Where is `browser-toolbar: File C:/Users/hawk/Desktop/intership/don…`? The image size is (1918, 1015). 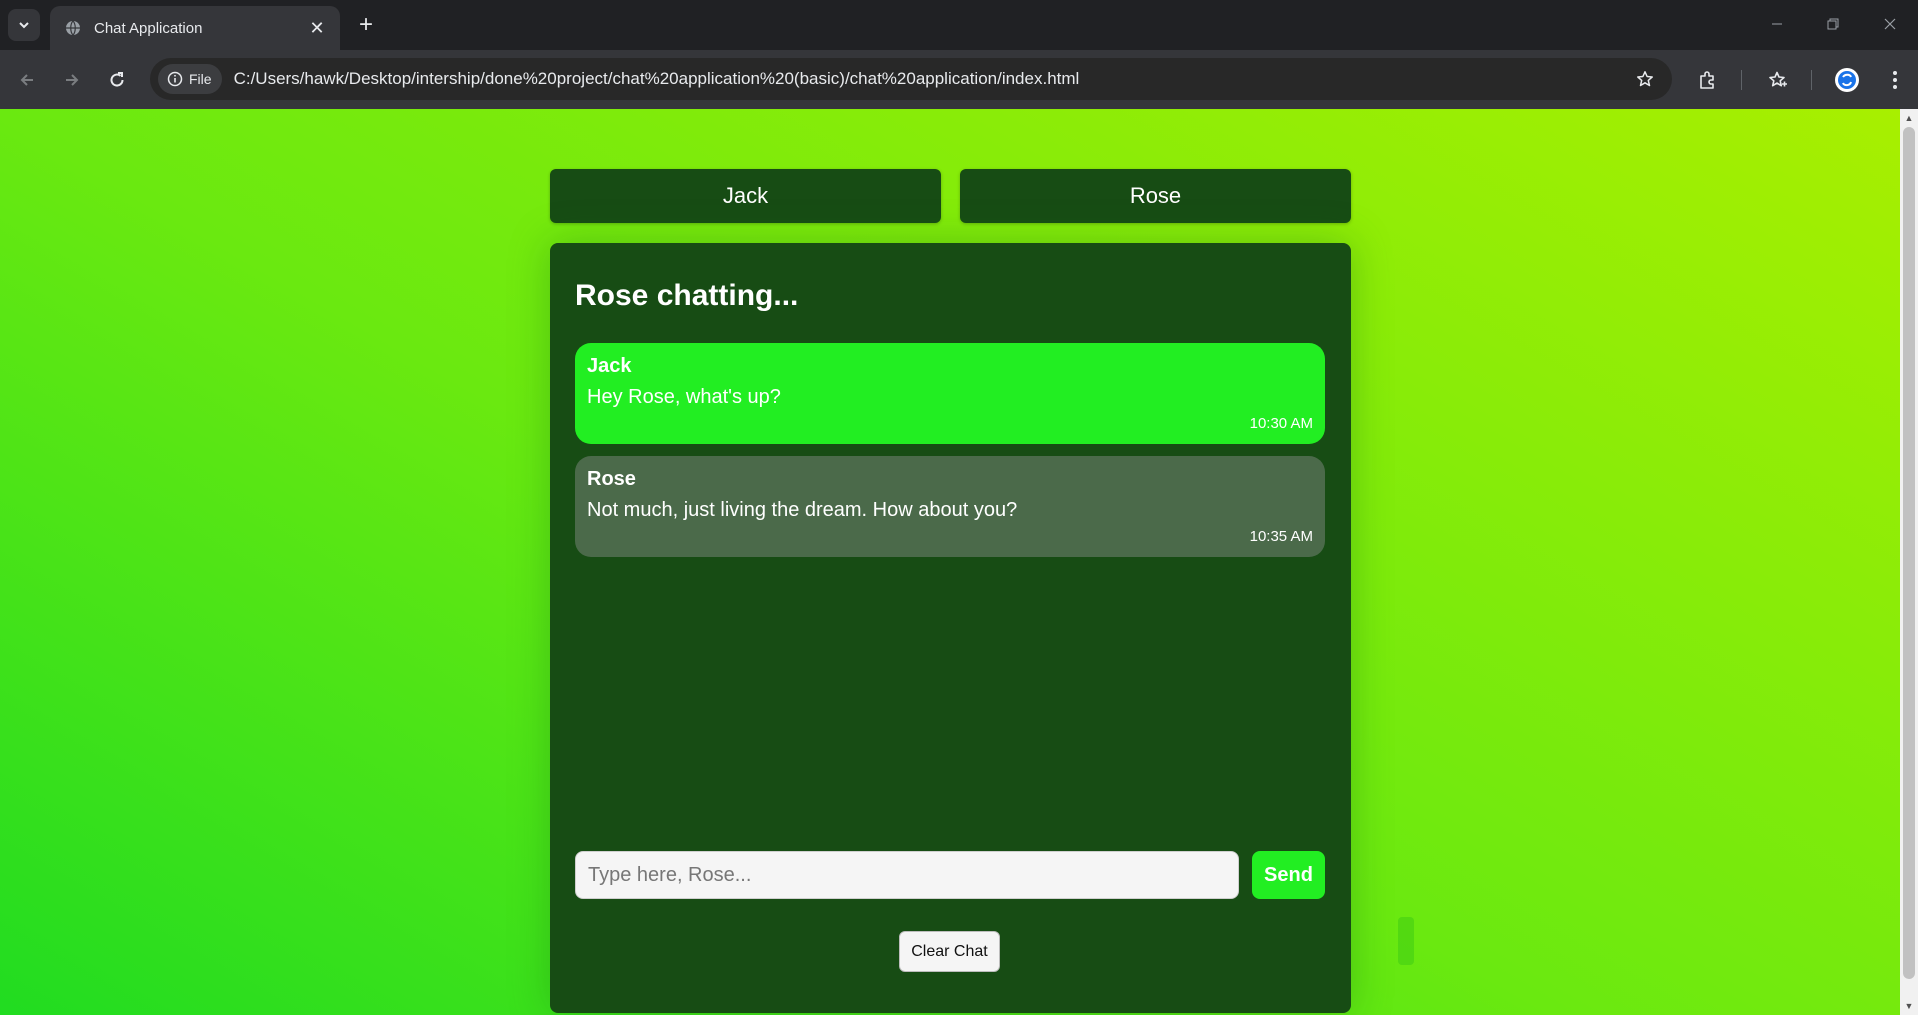
browser-toolbar: File C:/Users/hawk/Desktop/intership/don… is located at coordinates (959, 79).